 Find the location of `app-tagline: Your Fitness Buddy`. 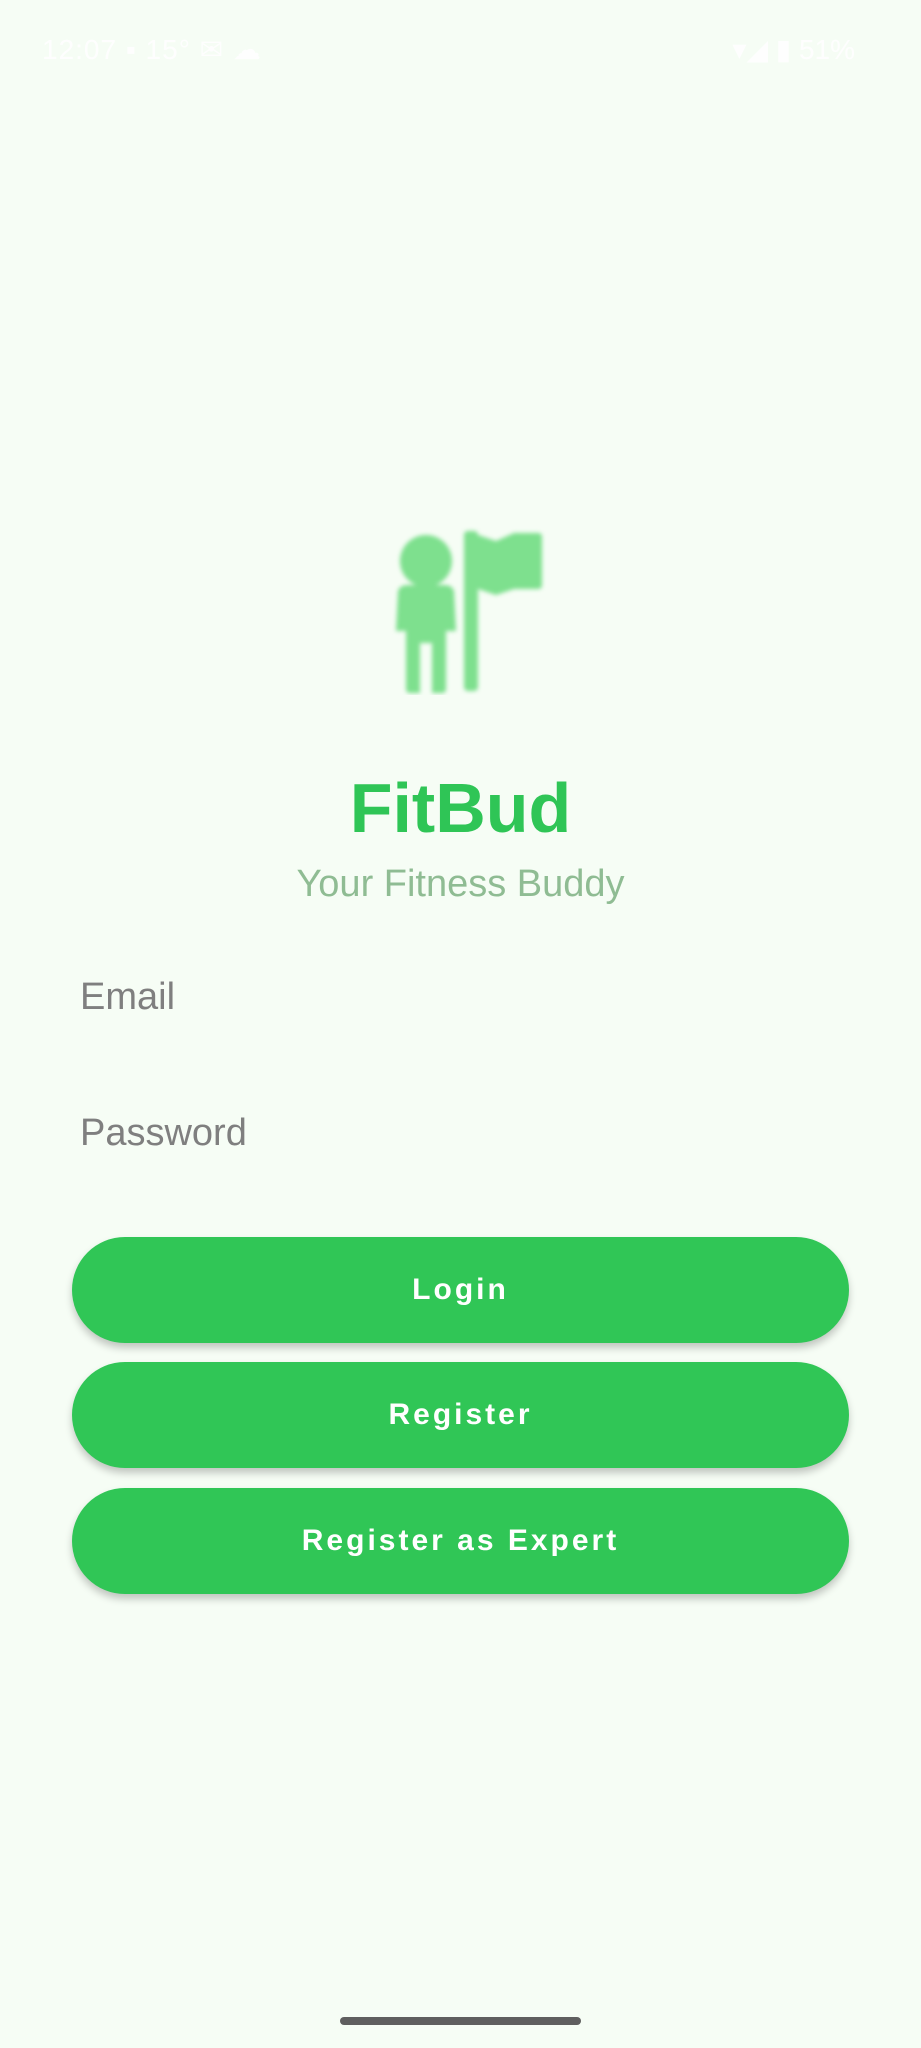

app-tagline: Your Fitness Buddy is located at coordinates (460, 884).